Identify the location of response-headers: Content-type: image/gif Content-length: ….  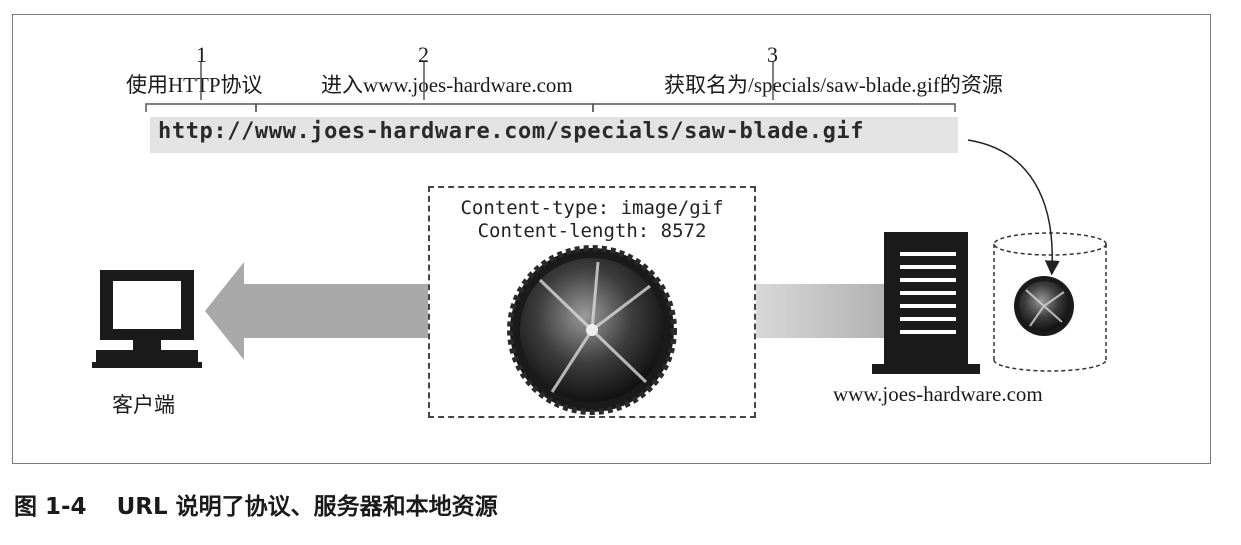
(592, 220).